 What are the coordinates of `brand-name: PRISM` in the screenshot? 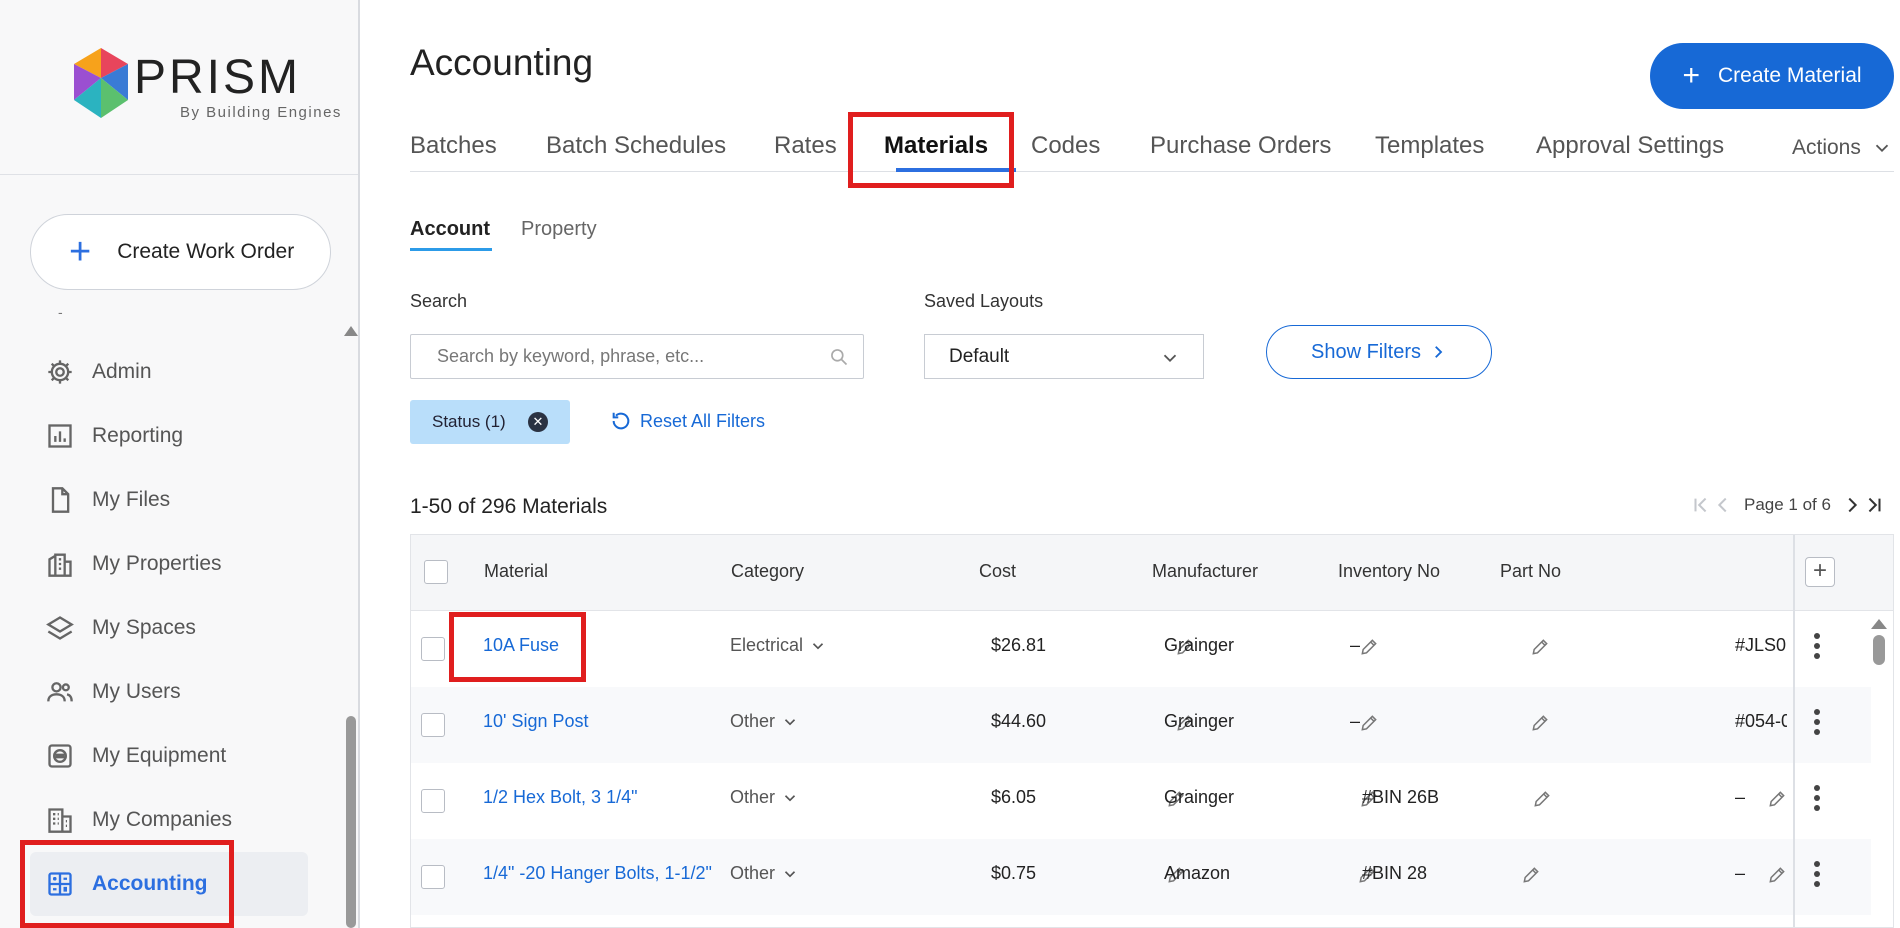 It's located at (218, 77).